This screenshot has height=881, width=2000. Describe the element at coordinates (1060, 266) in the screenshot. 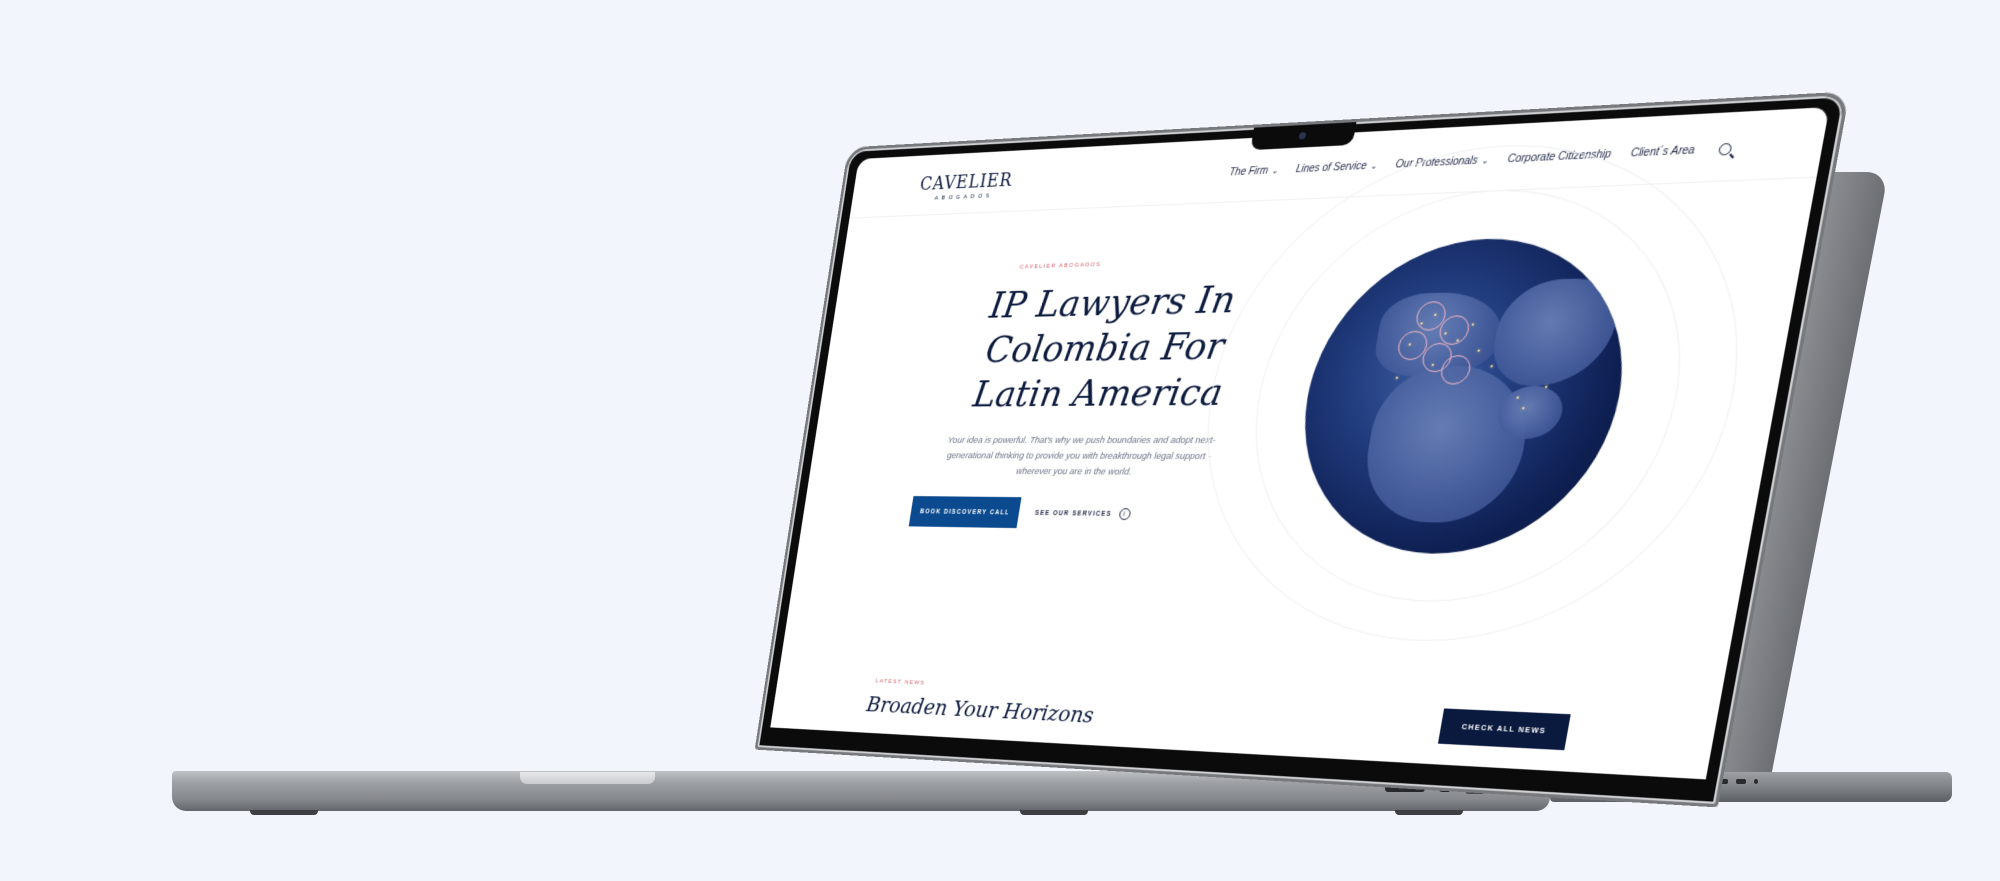

I see `hero-eyebrow: CAVELIER ABOGADOS` at that location.